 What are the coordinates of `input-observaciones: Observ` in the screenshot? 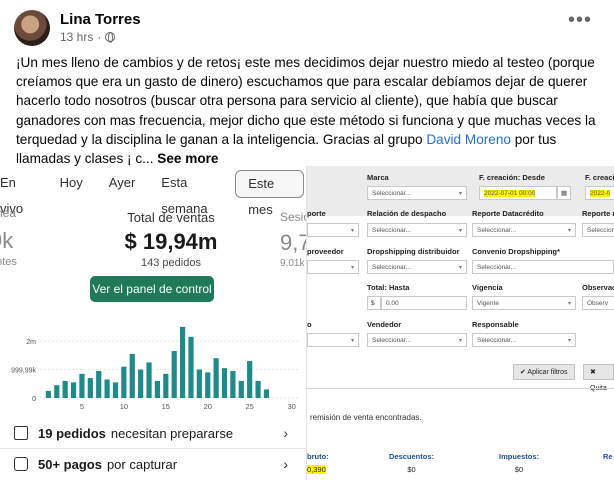 It's located at (598, 303).